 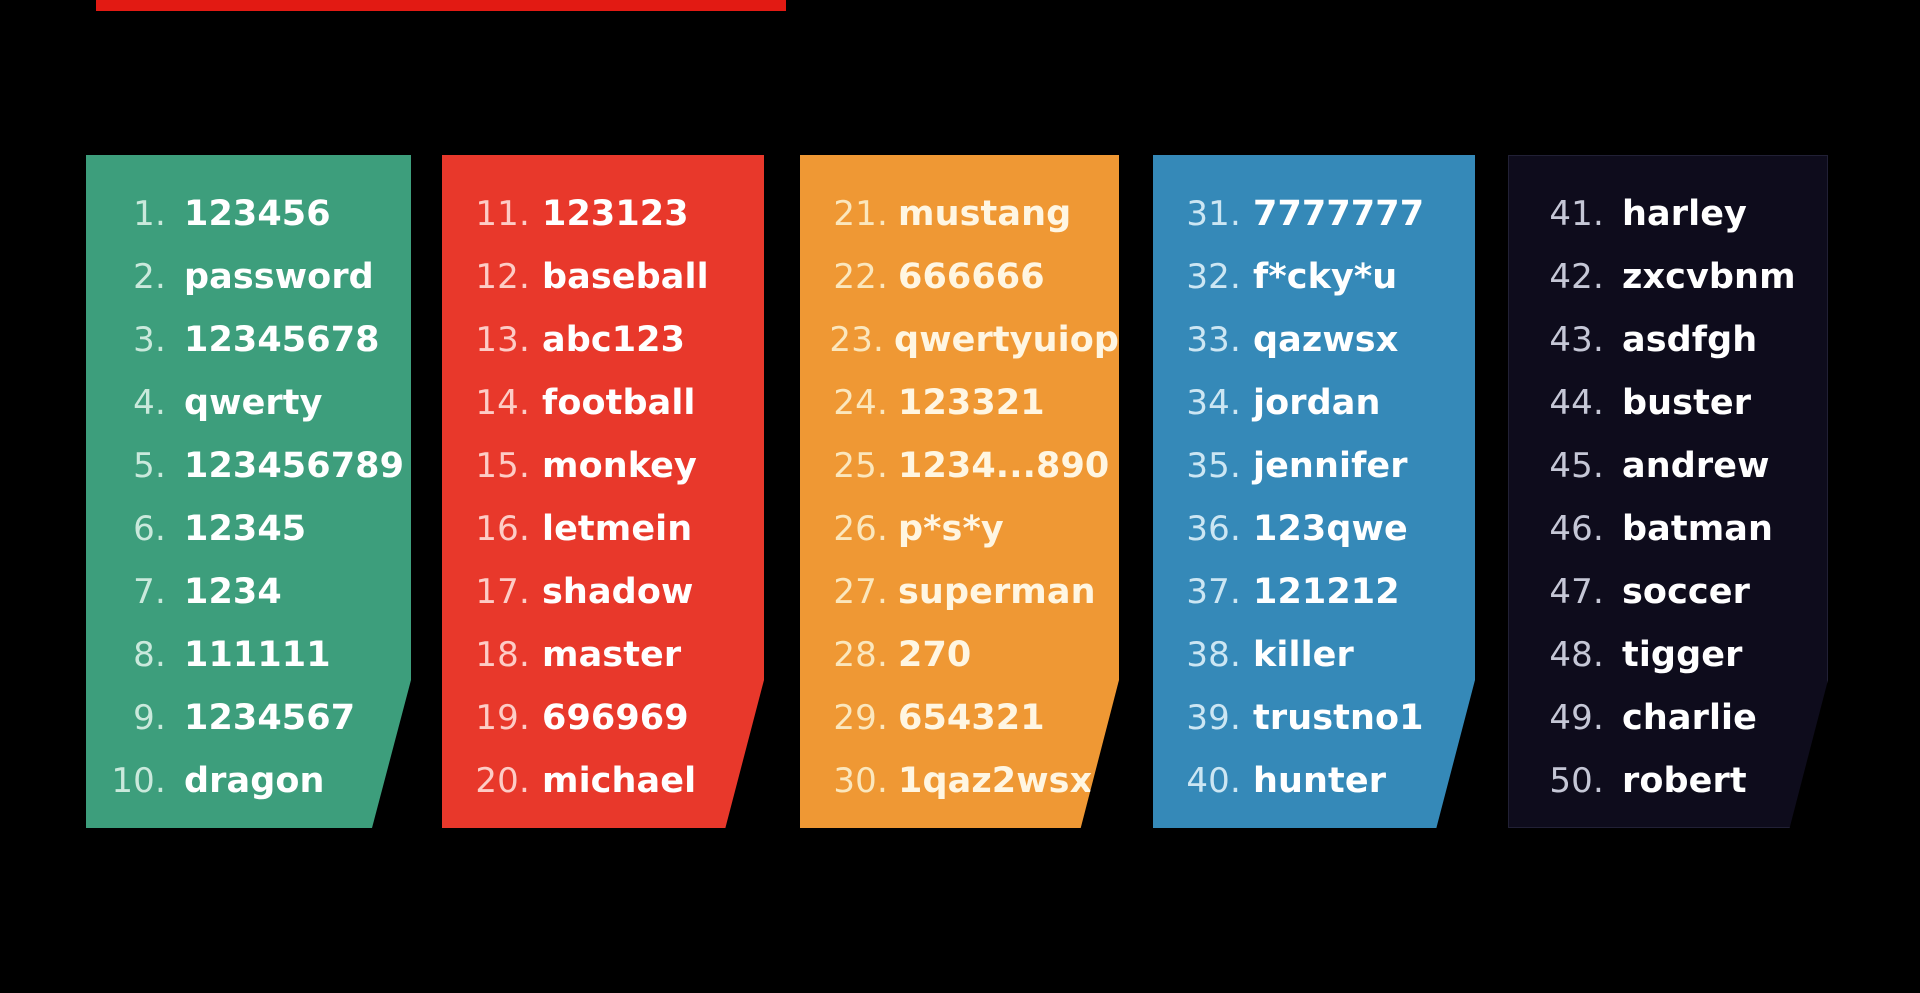 What do you see at coordinates (1213, 277) in the screenshot?
I see `password-rank: 32.` at bounding box center [1213, 277].